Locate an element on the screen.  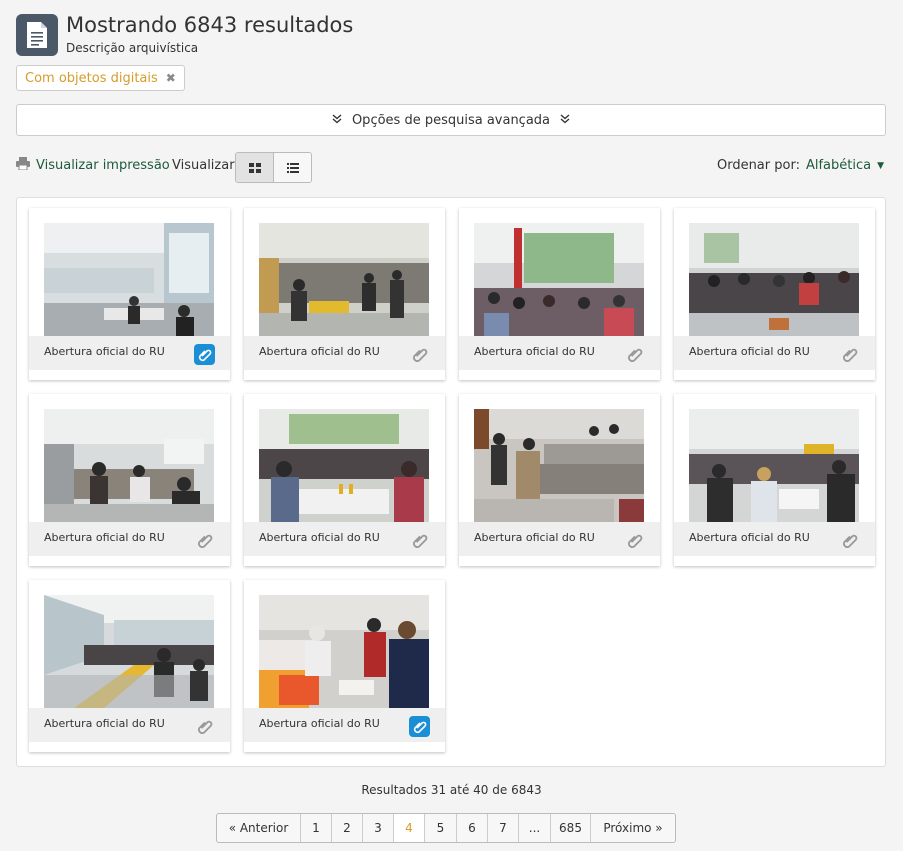
page-title: Mostrando 6843 resultados is located at coordinates (210, 25).